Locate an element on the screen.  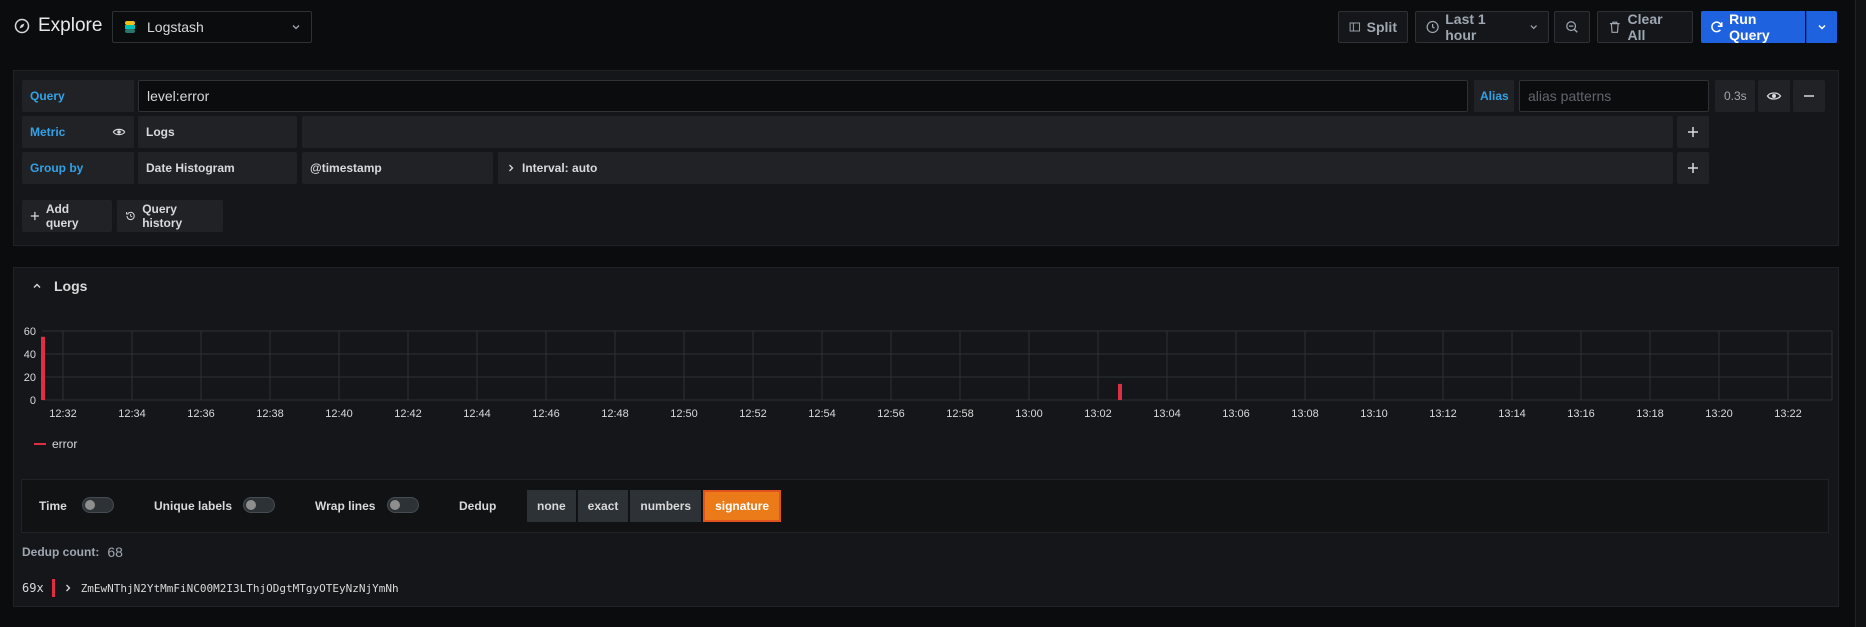
x-tick-label: 13:14 is located at coordinates (1512, 414).